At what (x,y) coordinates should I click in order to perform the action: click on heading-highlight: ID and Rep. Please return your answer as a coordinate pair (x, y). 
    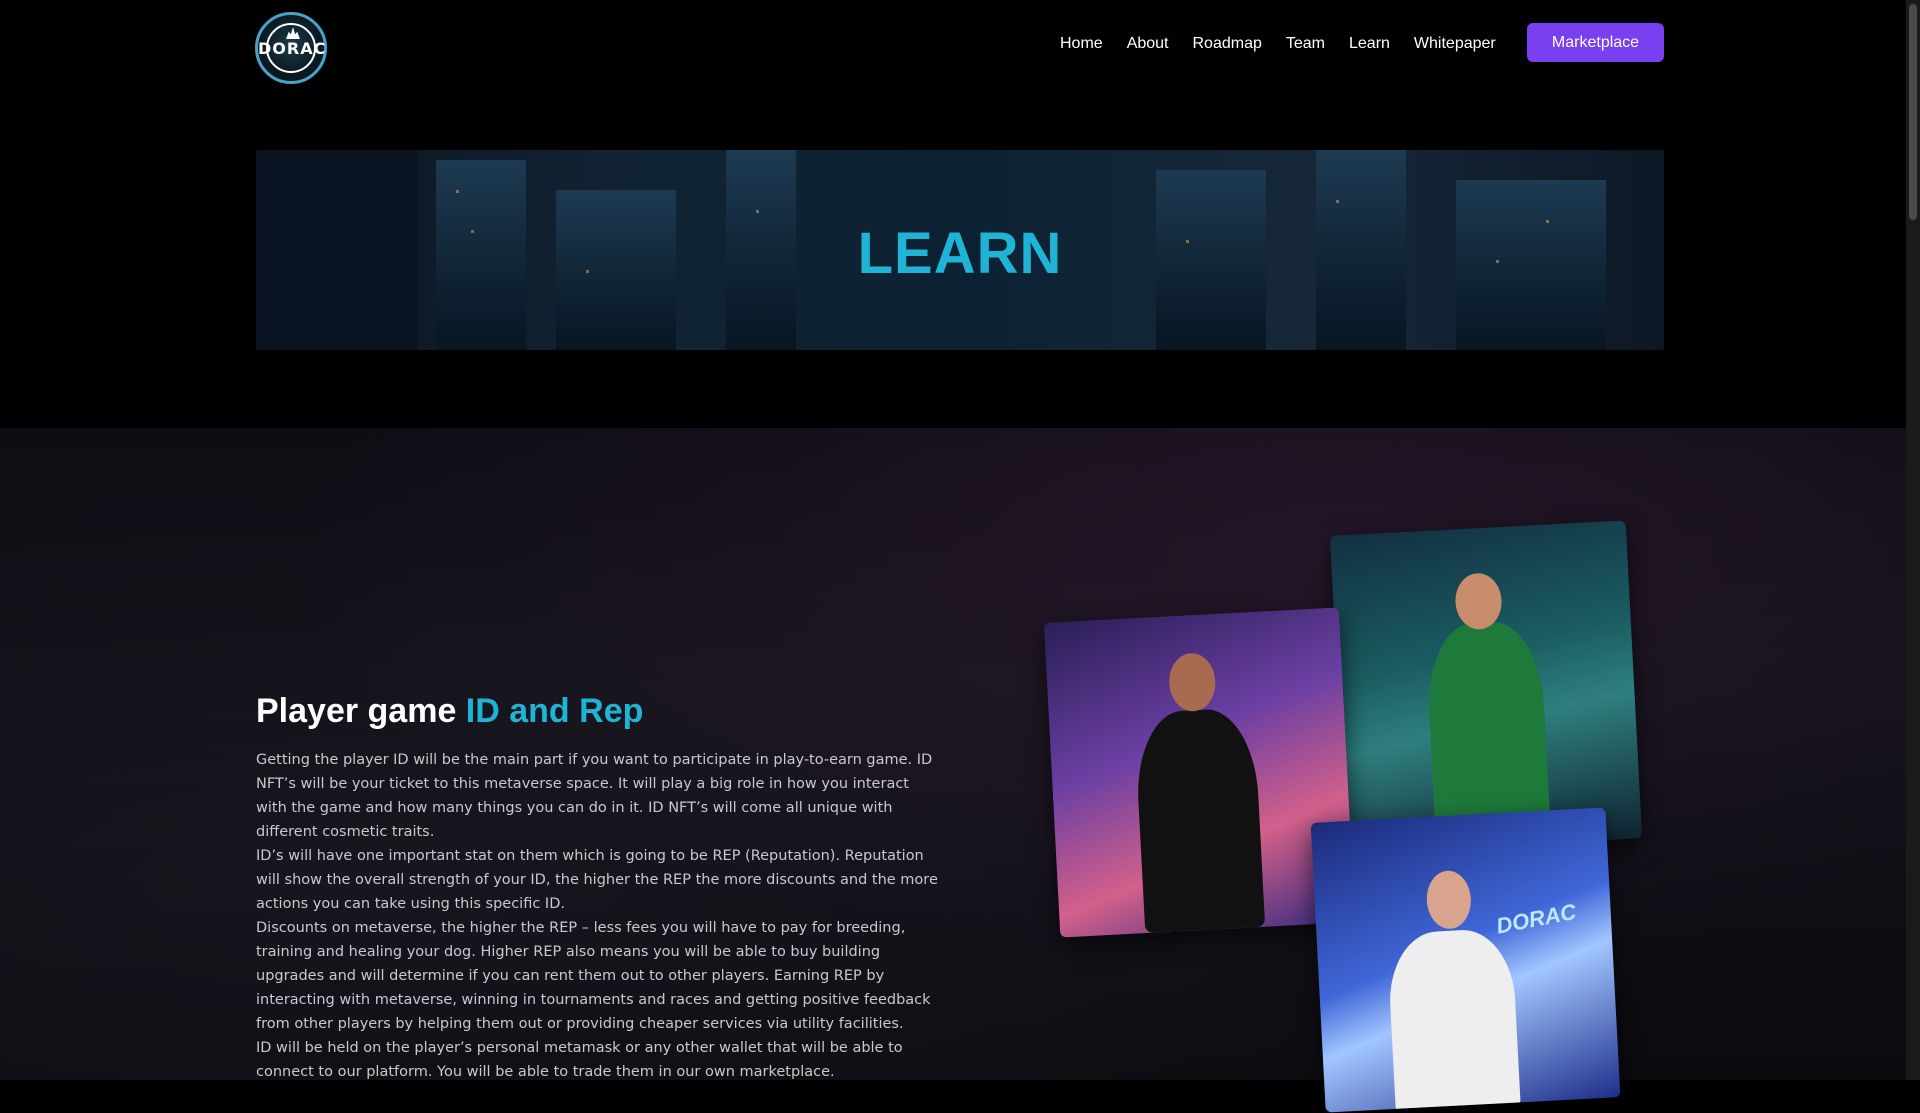
    Looking at the image, I should click on (554, 711).